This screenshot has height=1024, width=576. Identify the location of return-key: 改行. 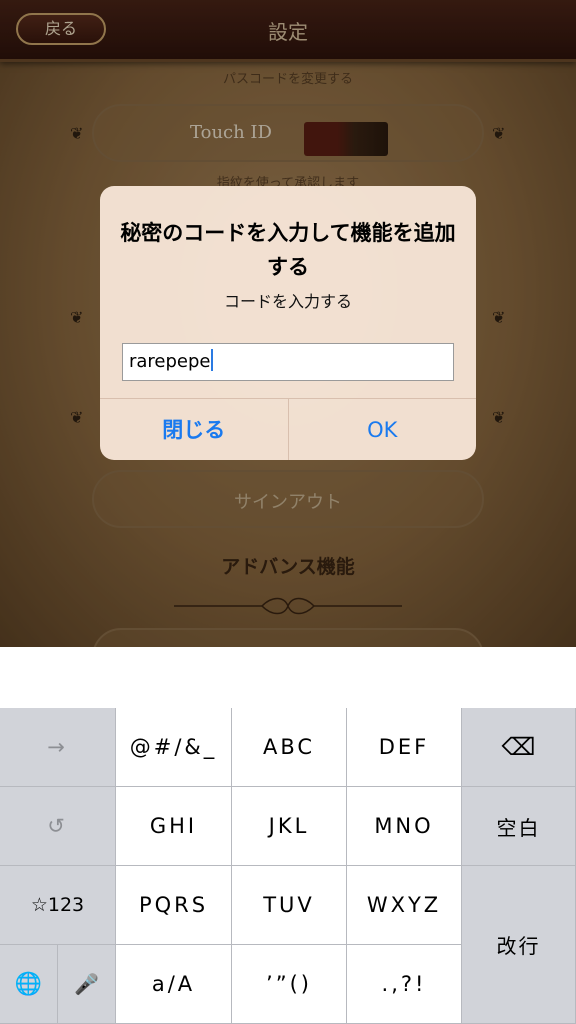
(519, 945).